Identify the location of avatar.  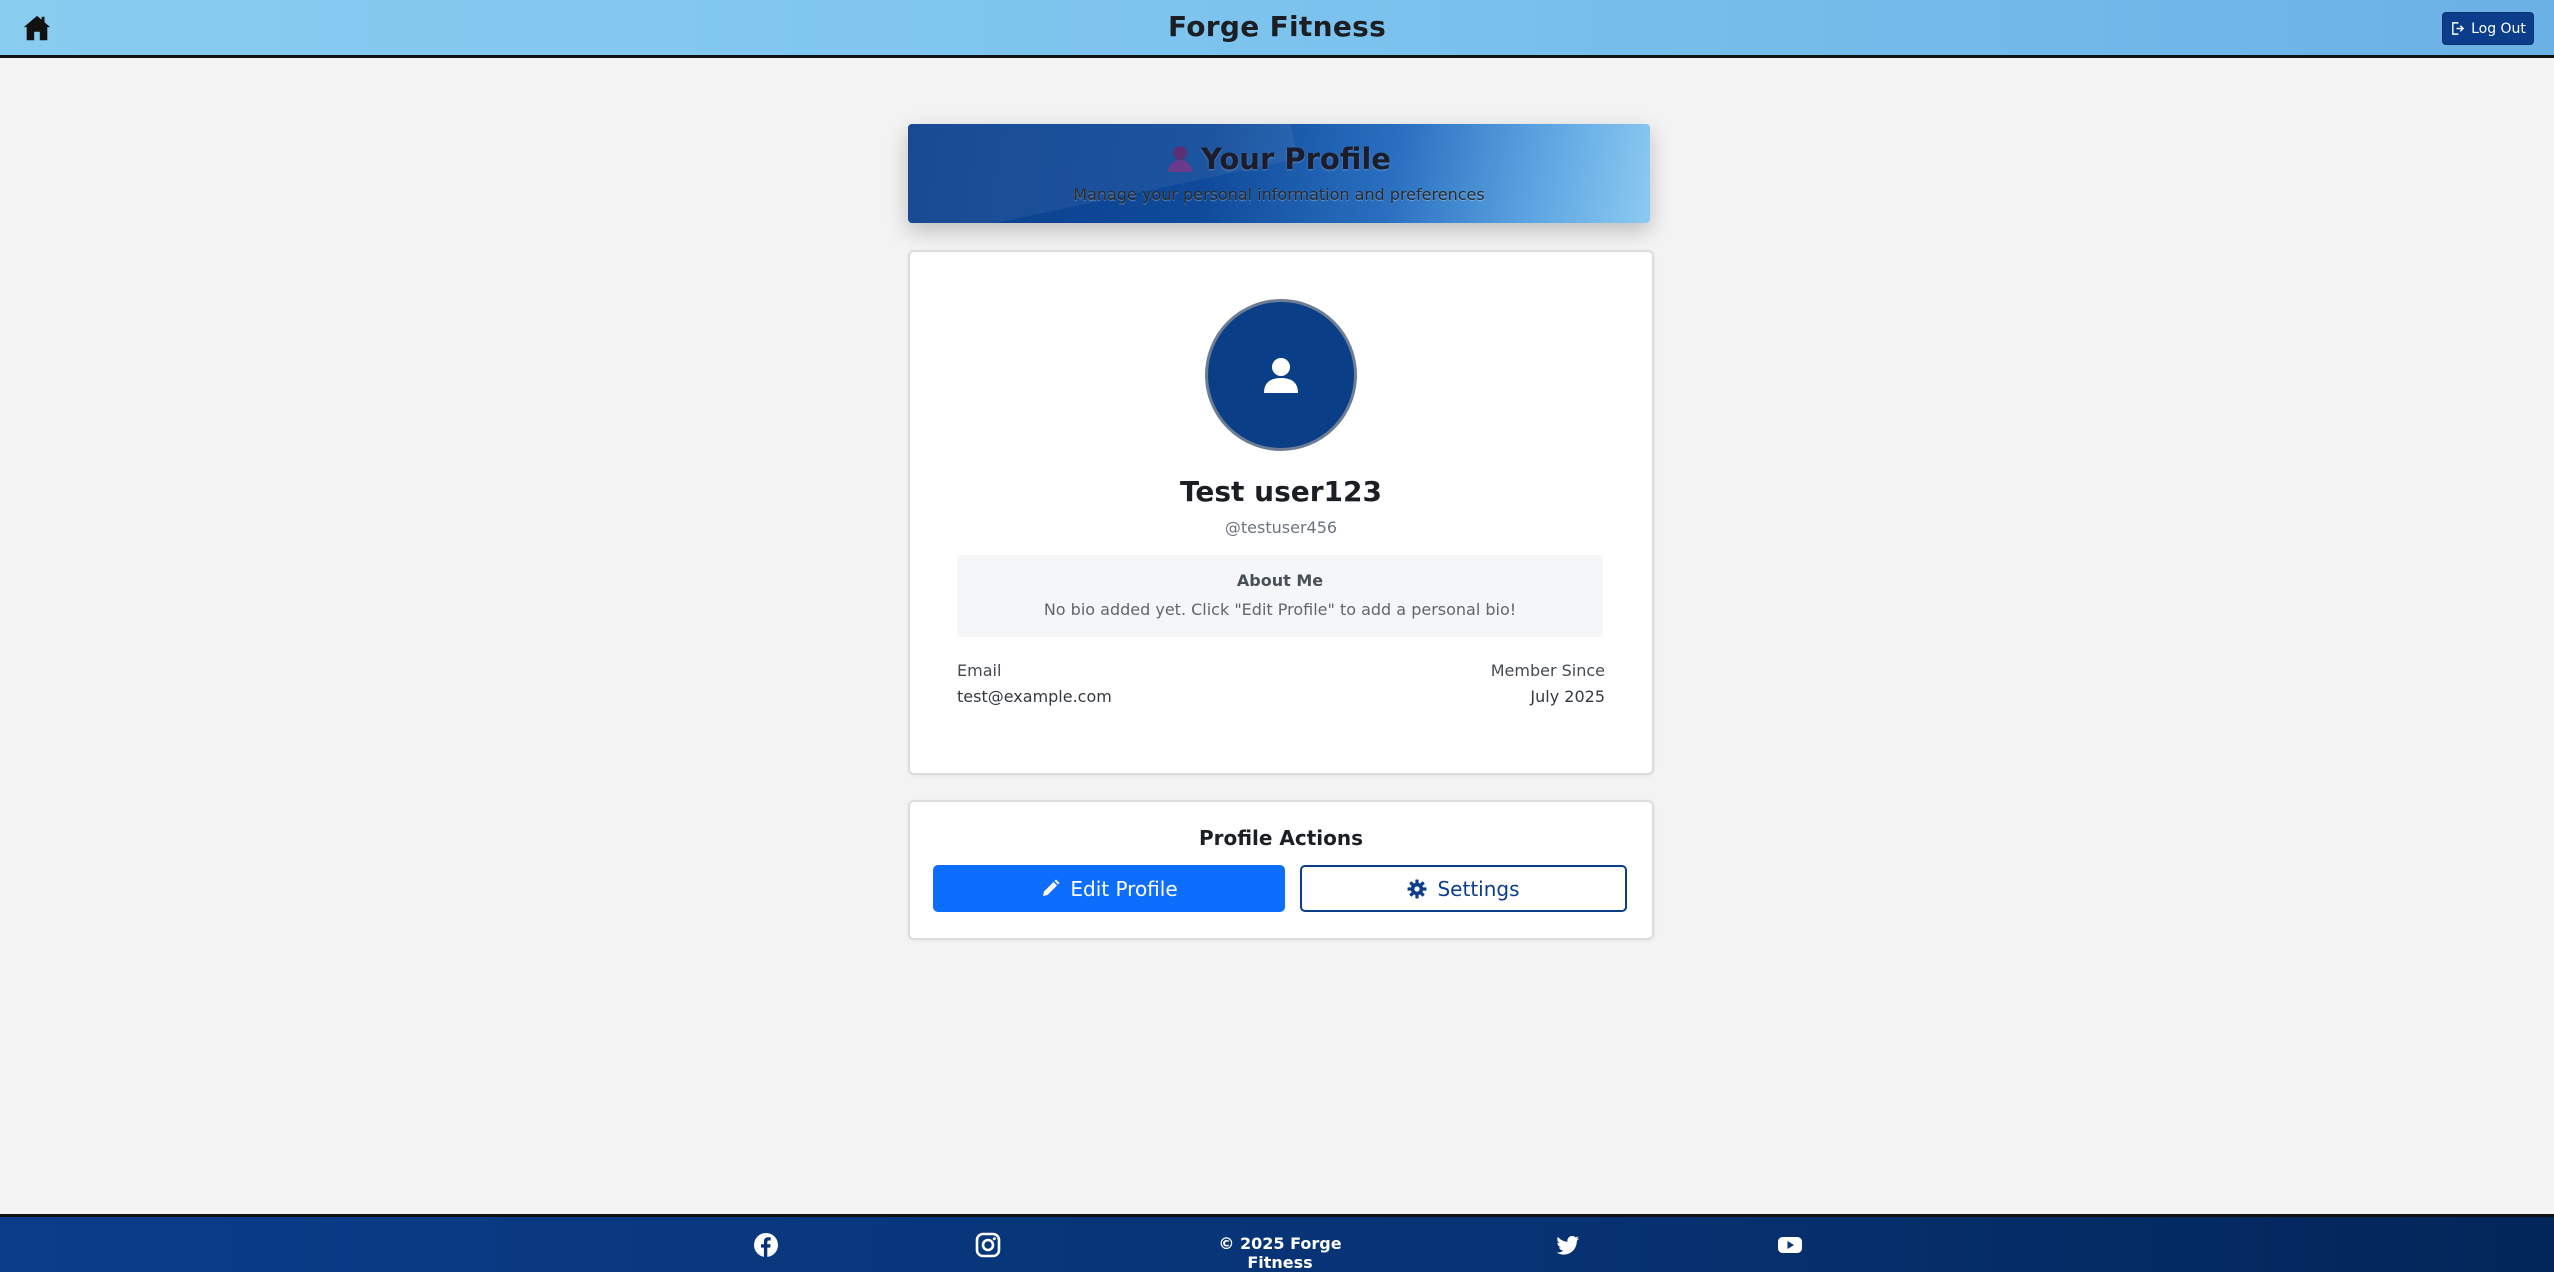
(1281, 375).